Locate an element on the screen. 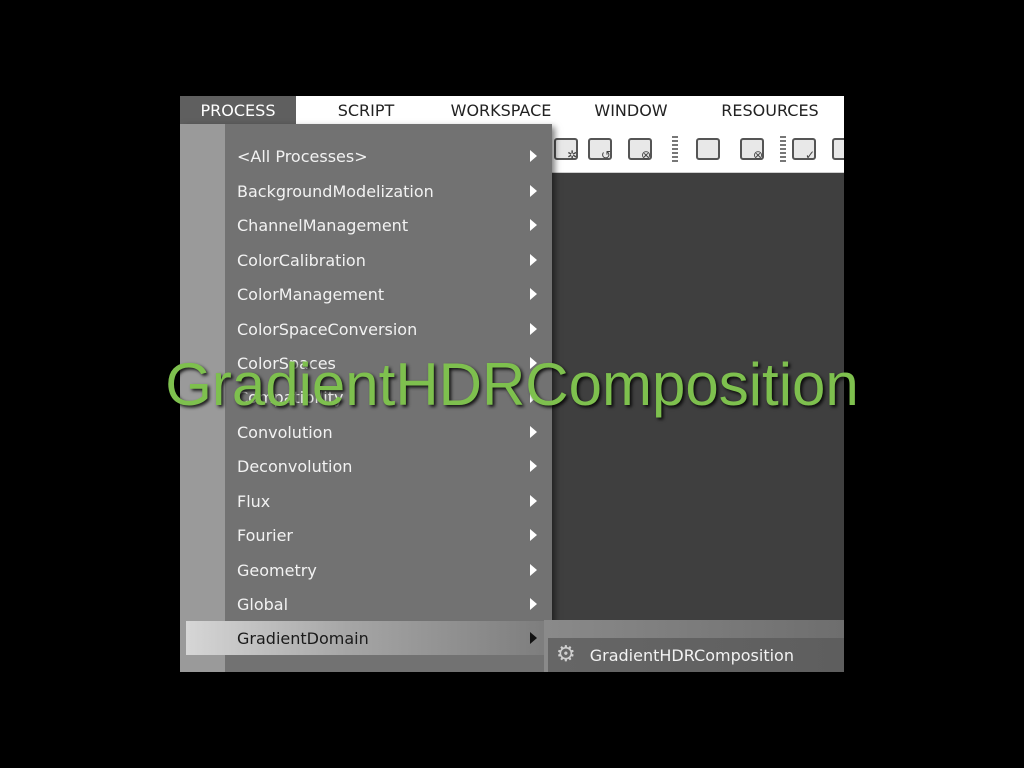 This screenshot has height=768, width=1024. gradientdomain-submenu: ⚙ GradientHDRComposition is located at coordinates (694, 646).